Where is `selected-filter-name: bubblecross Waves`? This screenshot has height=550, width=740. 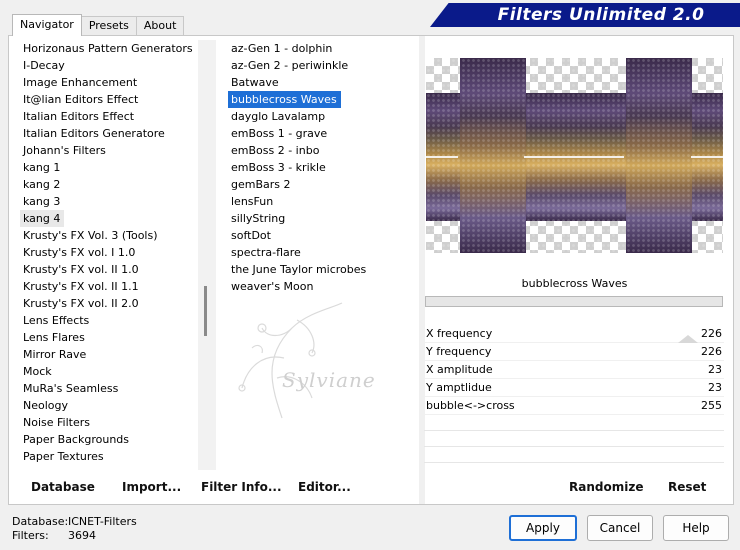
selected-filter-name: bubblecross Waves is located at coordinates (574, 284).